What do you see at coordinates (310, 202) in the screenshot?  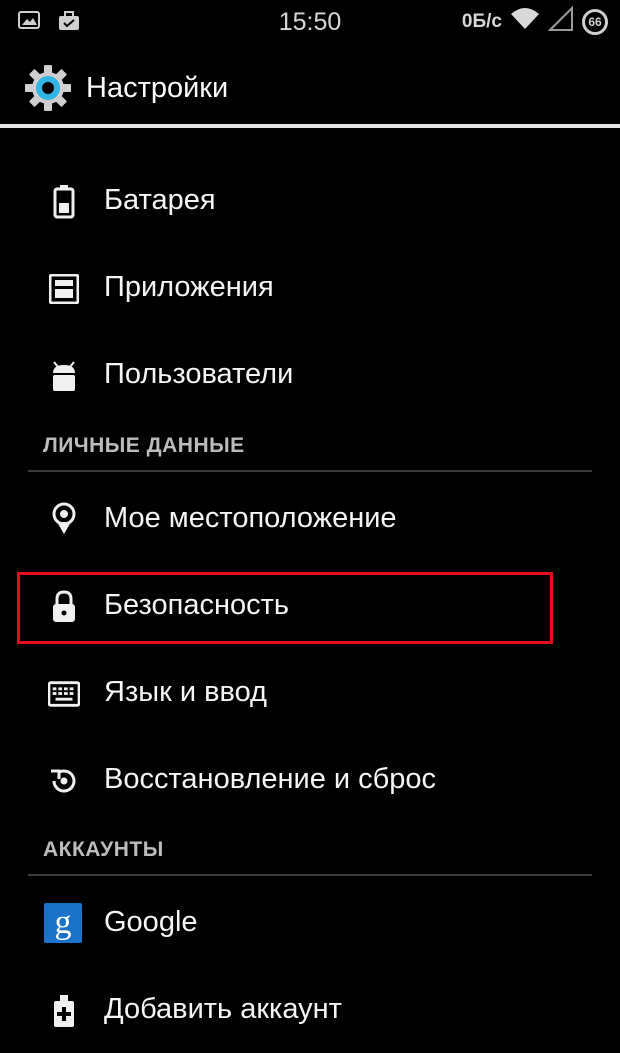 I see `settings-item-battery: Батарея` at bounding box center [310, 202].